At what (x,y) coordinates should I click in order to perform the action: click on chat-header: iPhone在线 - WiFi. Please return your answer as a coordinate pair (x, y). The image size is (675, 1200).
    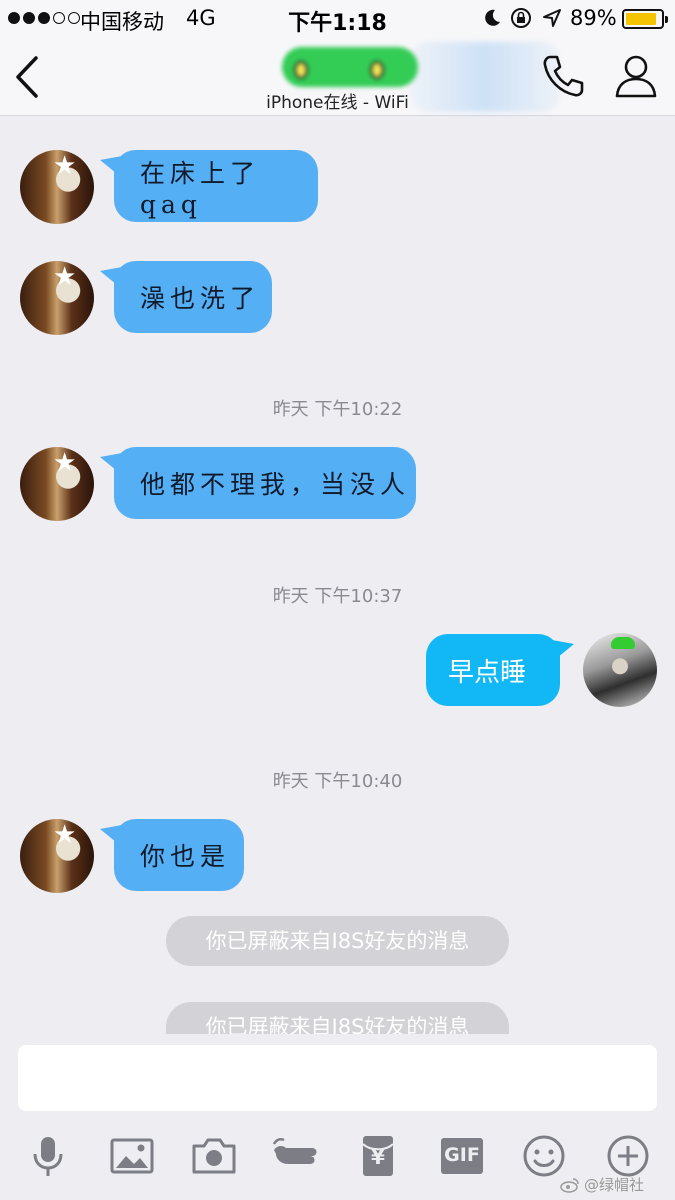
    Looking at the image, I should click on (337, 77).